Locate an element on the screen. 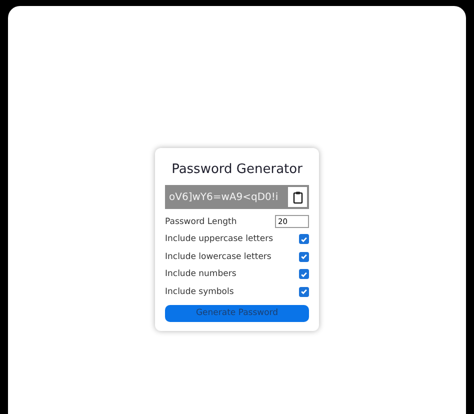 This screenshot has width=474, height=414. option-label: Include lowercase letters is located at coordinates (218, 257).